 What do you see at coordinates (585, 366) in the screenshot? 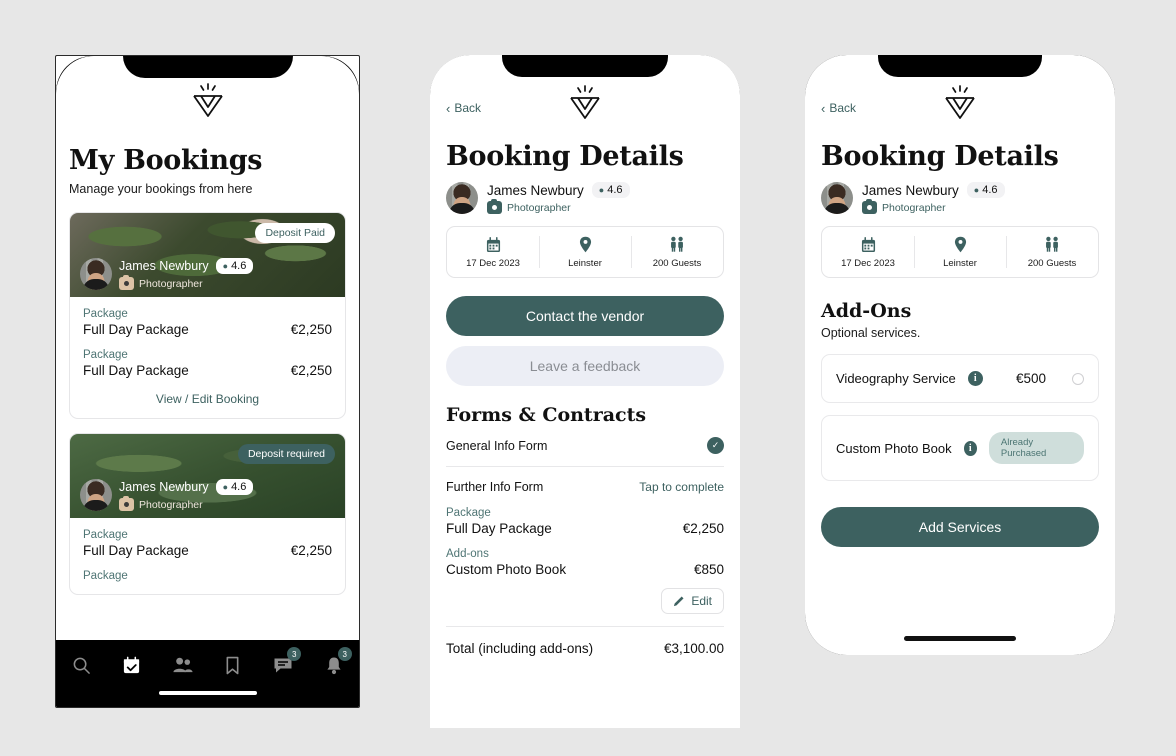
I see `leave-feedback-button: Leave a feedback` at bounding box center [585, 366].